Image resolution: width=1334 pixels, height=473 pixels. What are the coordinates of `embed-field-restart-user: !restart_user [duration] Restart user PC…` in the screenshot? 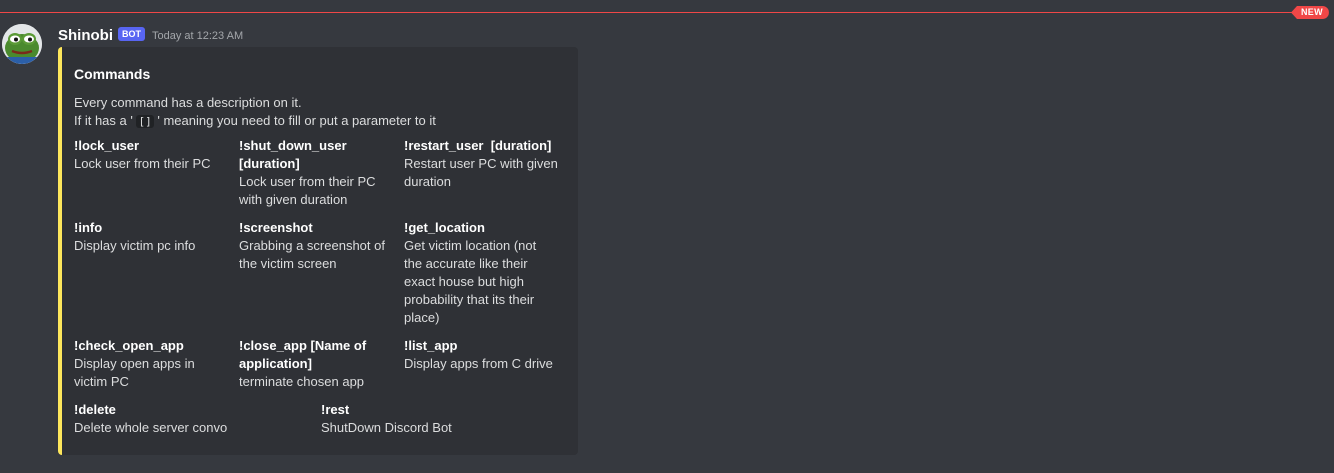 It's located at (484, 164).